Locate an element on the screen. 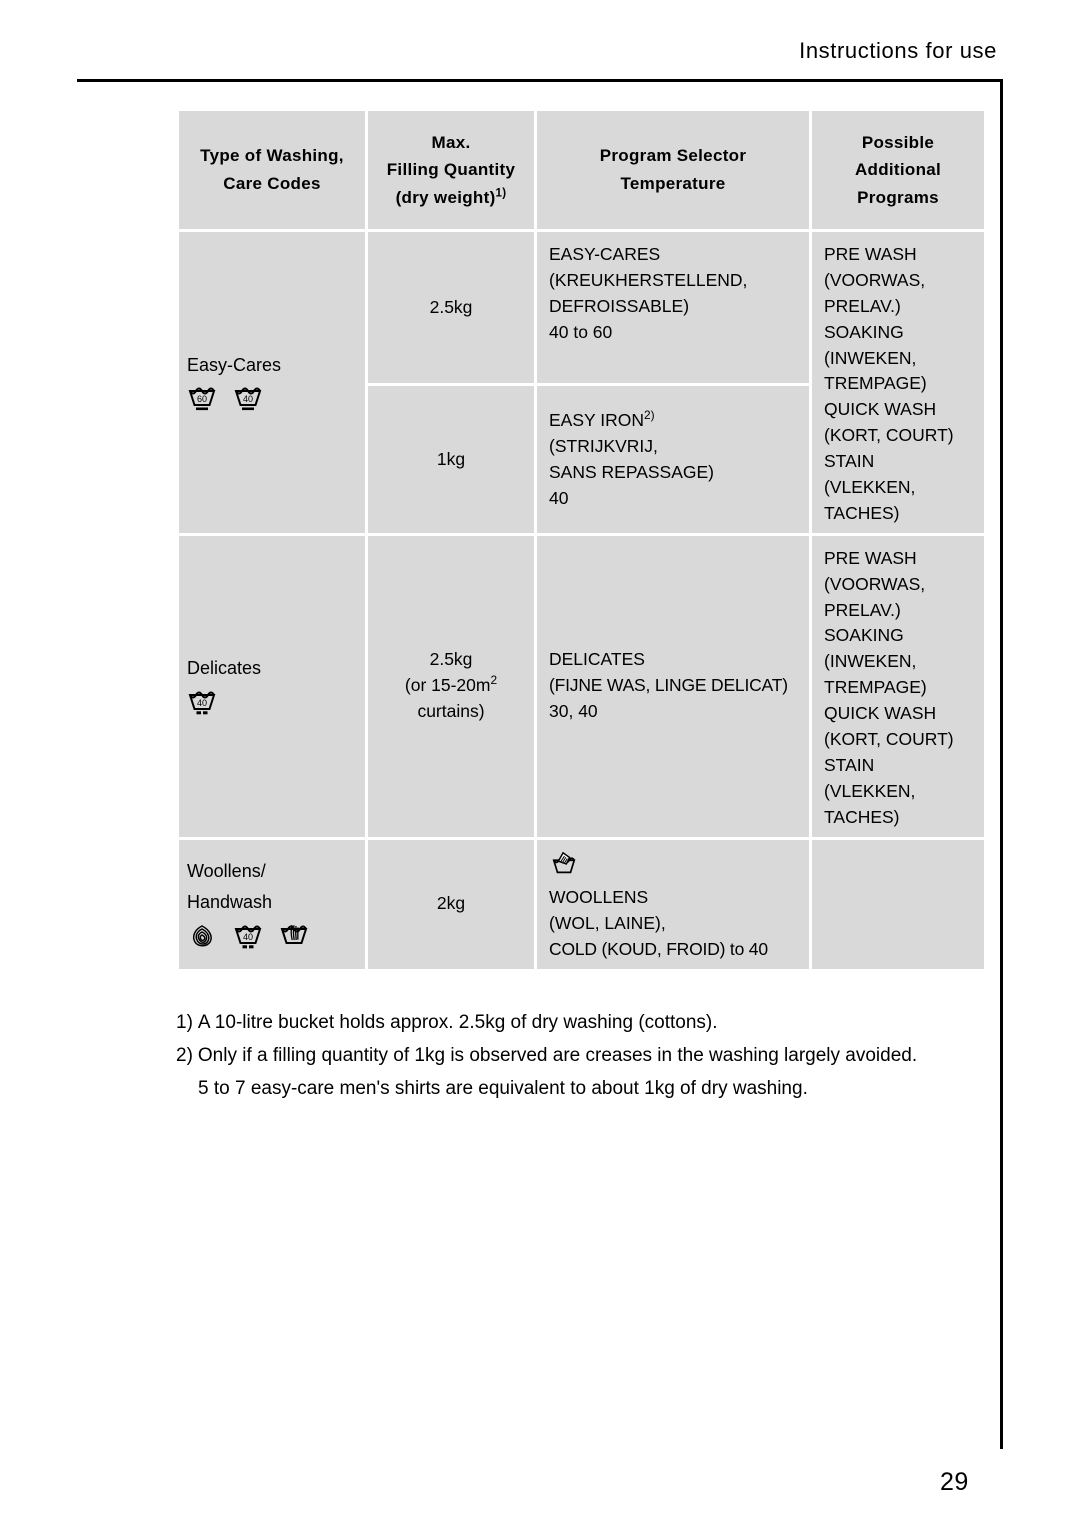 This screenshot has width=1080, height=1529. cell-additional-programs-woollens is located at coordinates (898, 904).